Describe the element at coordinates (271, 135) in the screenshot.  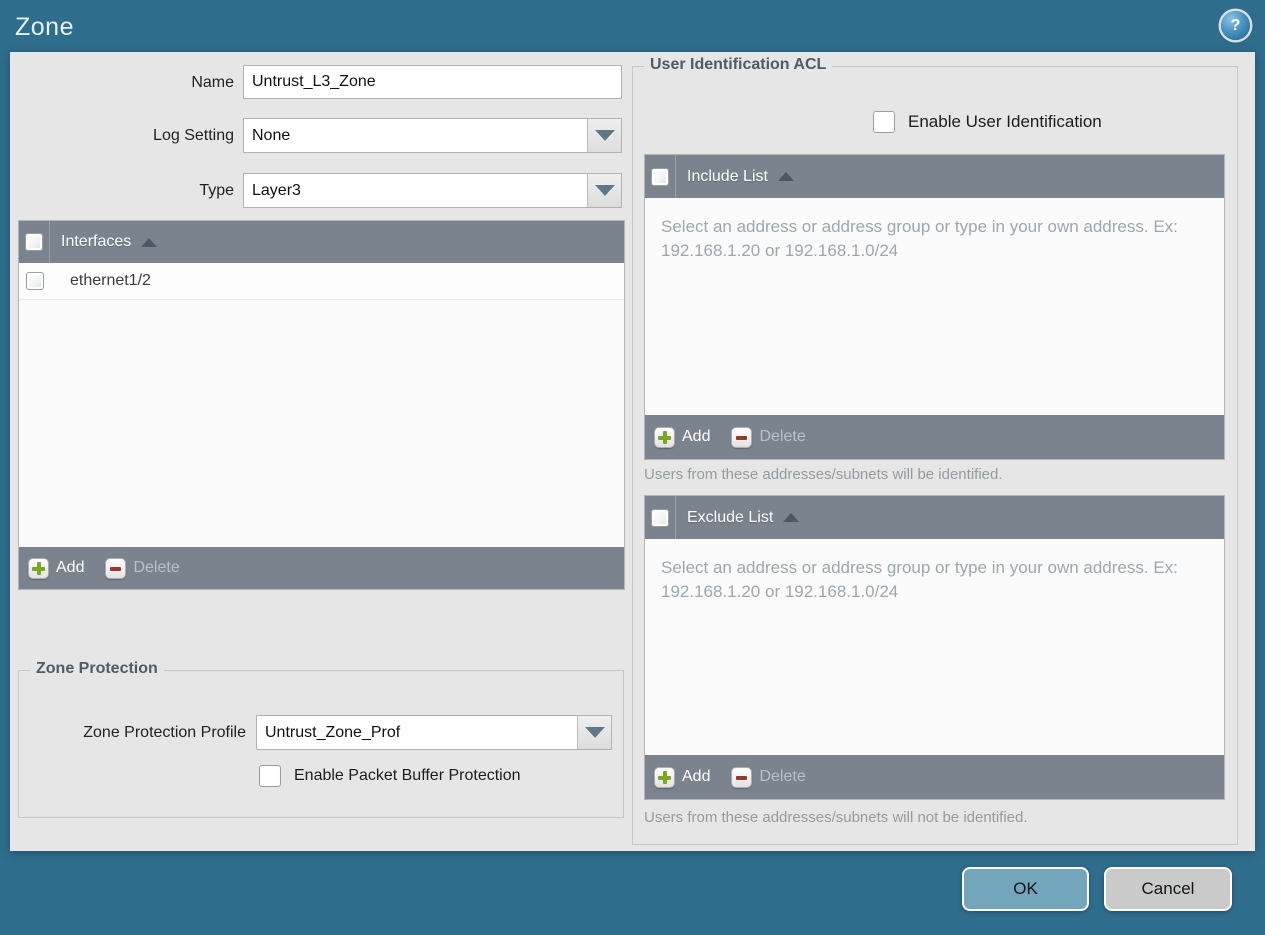
I see `log-setting-value: None` at that location.